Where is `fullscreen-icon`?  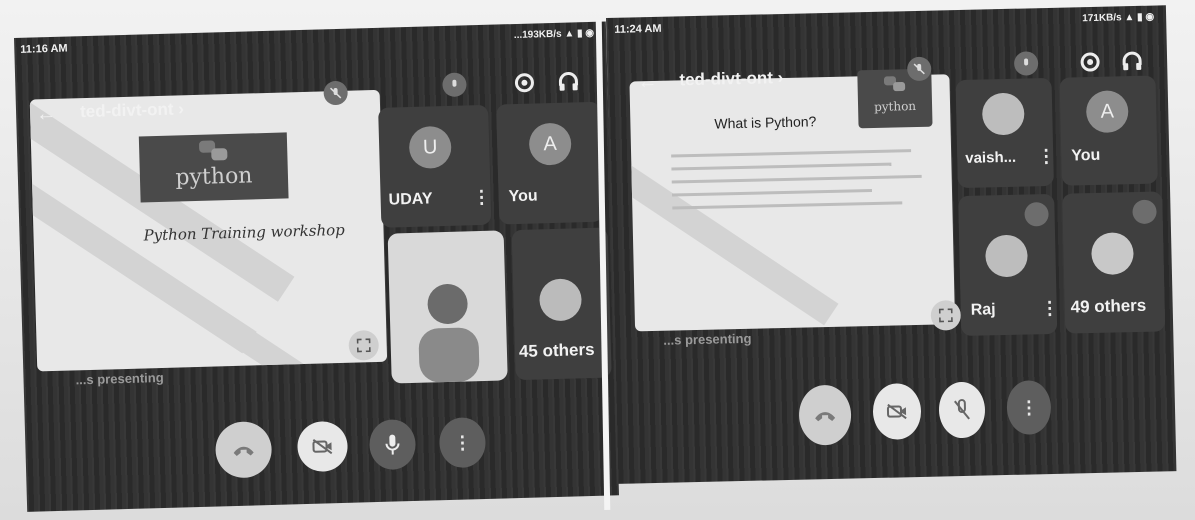
fullscreen-icon is located at coordinates (946, 315).